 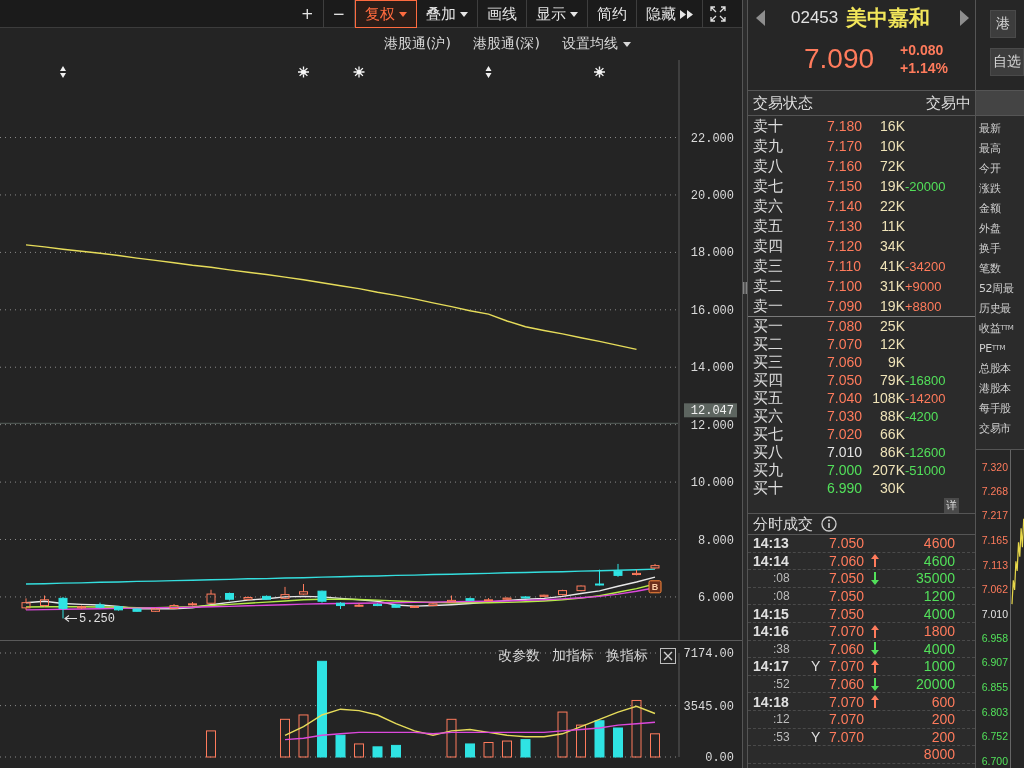 What do you see at coordinates (951, 505) in the screenshot?
I see `detail-button: 详` at bounding box center [951, 505].